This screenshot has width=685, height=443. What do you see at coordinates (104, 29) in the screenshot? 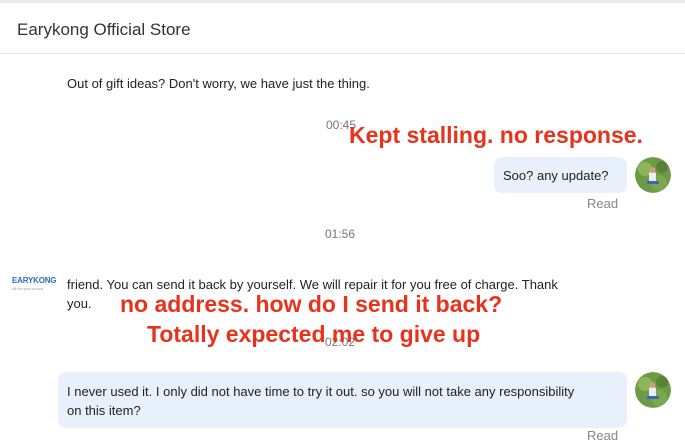
I see `store-name-title: Earykong Official Store` at bounding box center [104, 29].